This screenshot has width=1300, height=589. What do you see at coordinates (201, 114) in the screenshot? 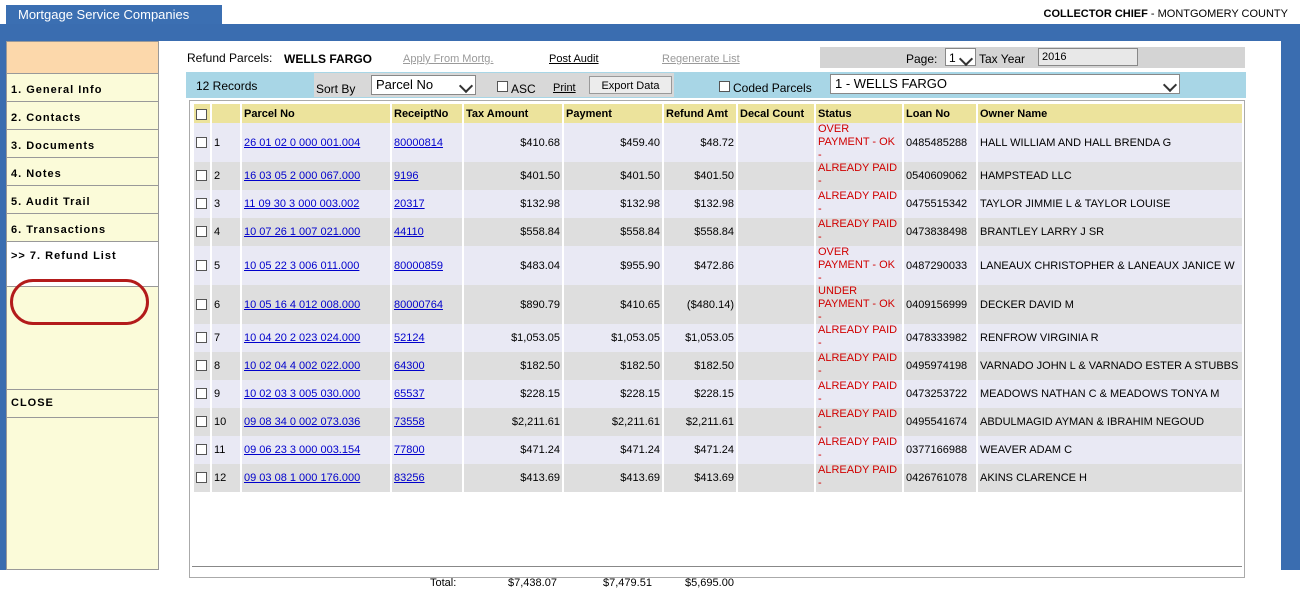
I see `select-all-checkbox` at bounding box center [201, 114].